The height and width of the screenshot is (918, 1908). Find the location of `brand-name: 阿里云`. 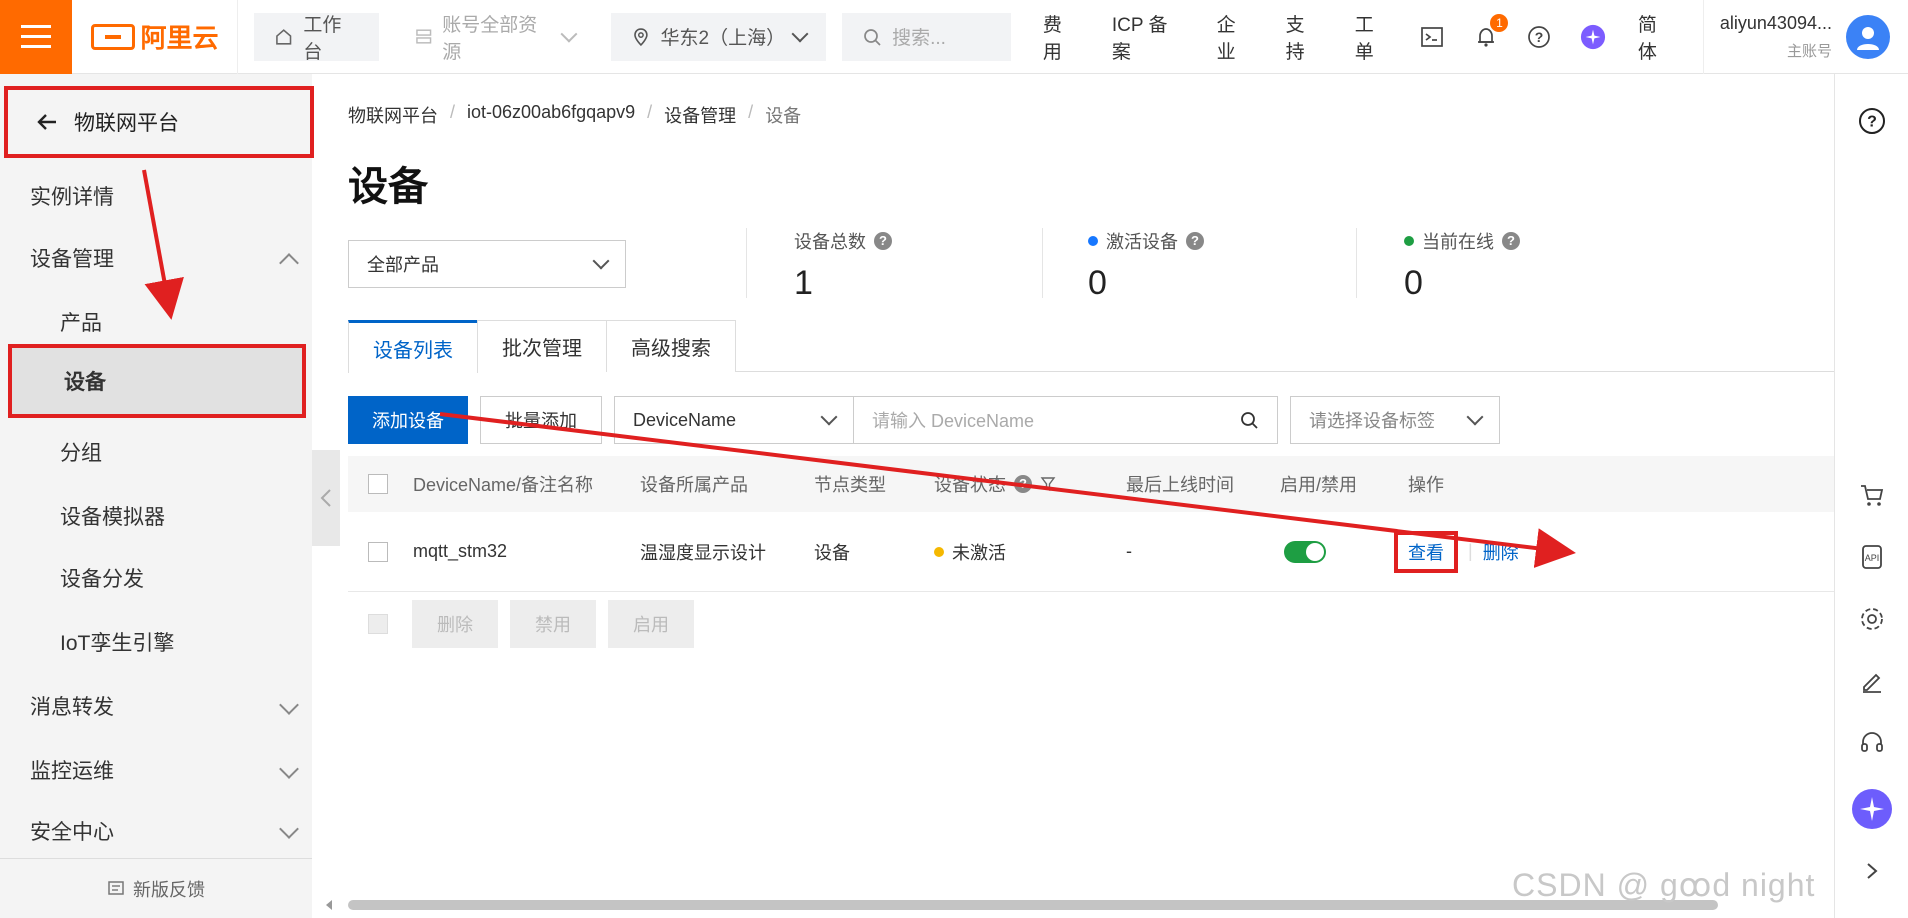

brand-name: 阿里云 is located at coordinates (179, 38).